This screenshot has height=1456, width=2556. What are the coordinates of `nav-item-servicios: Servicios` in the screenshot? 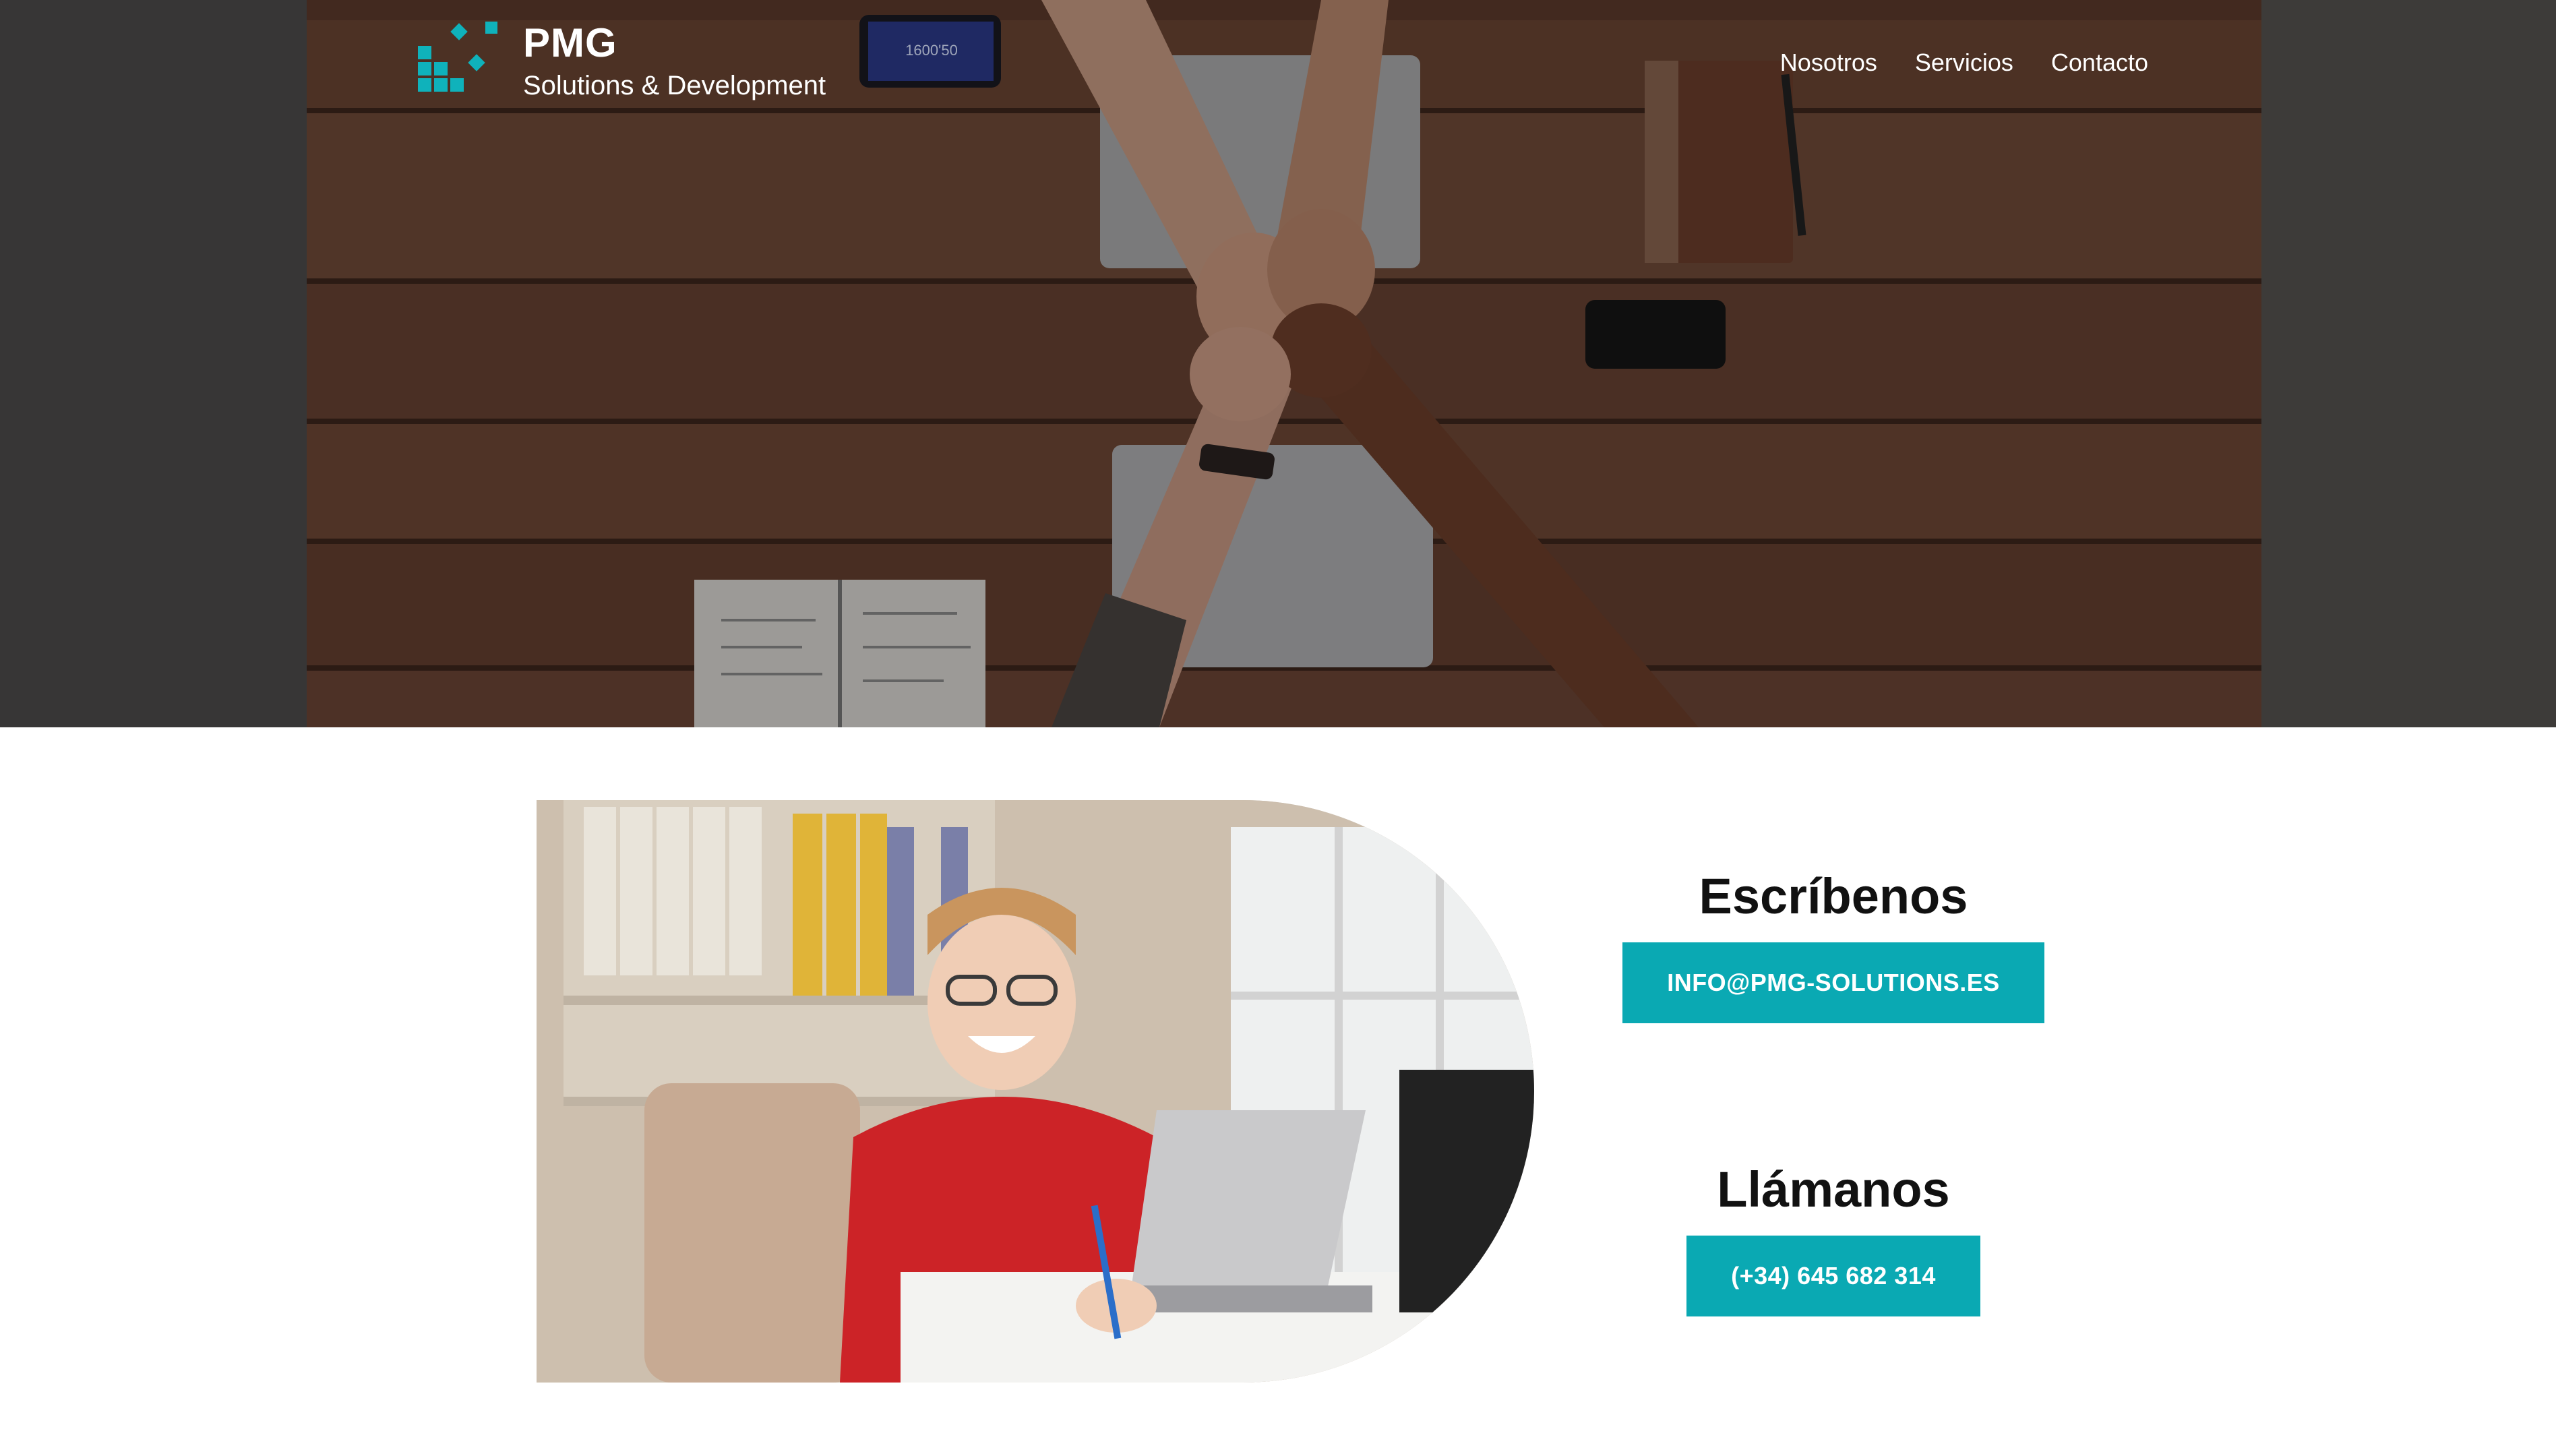 It's located at (1964, 62).